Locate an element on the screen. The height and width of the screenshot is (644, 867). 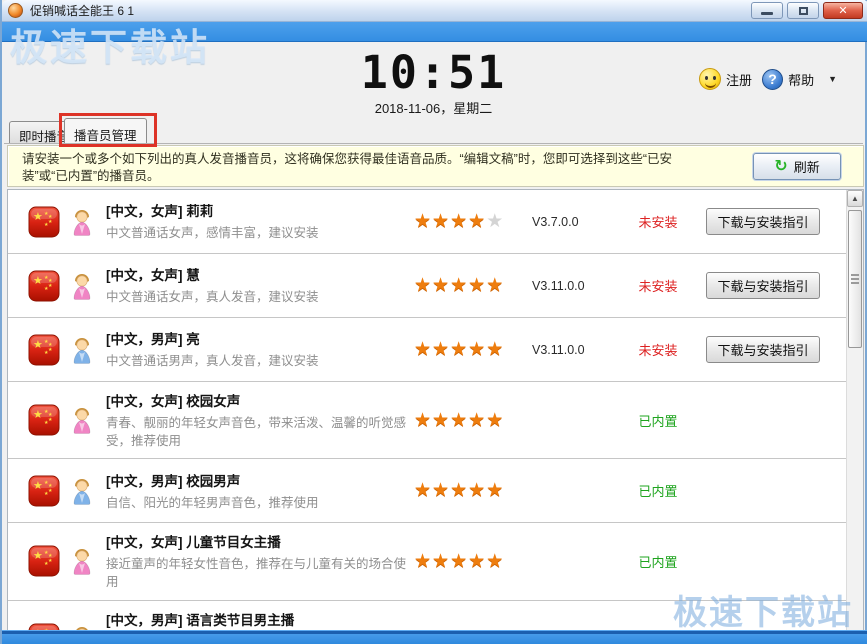
row-title: [中文，男声] 语言类节目男主播 is located at coordinates (200, 620).